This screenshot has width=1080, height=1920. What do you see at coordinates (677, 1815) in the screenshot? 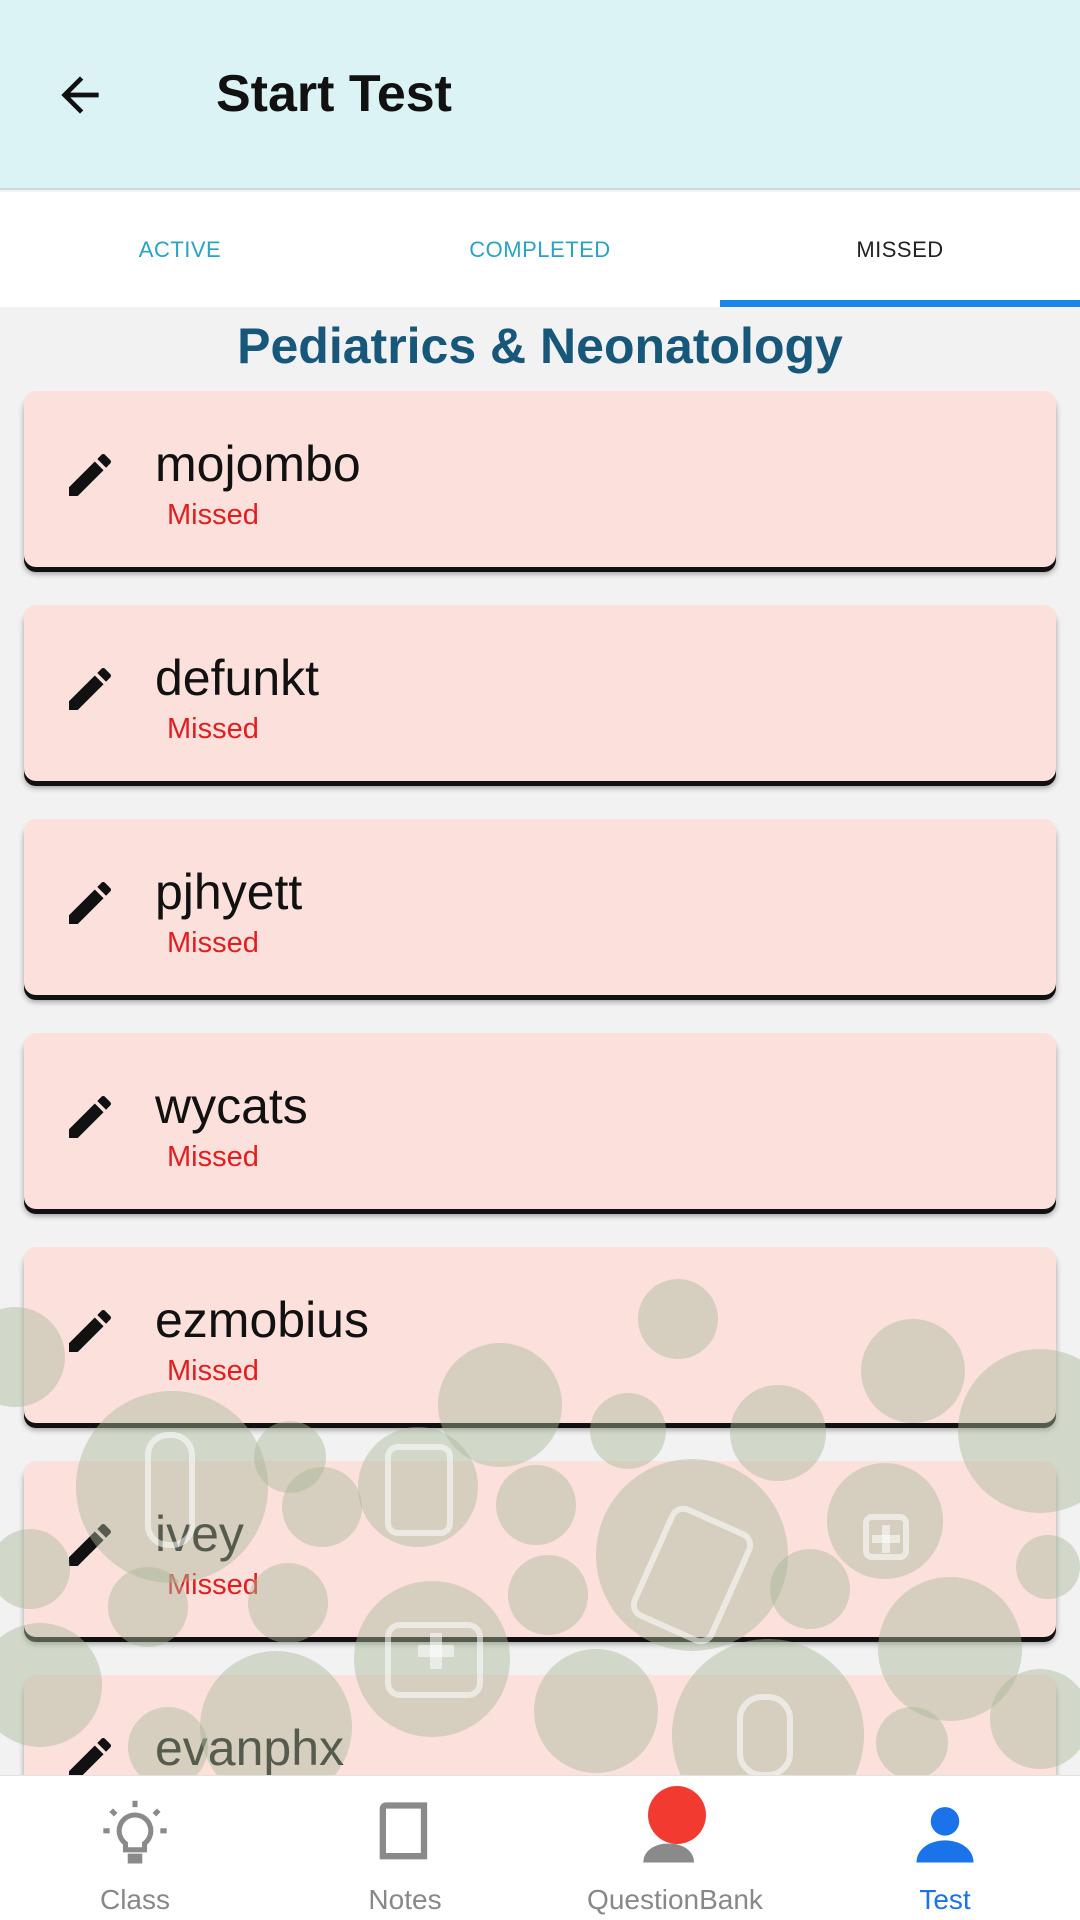
I see `notification-badge` at bounding box center [677, 1815].